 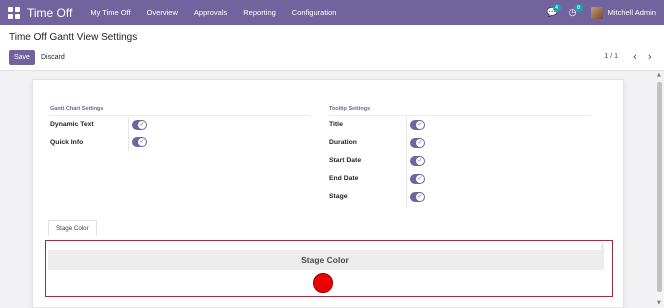 I want to click on save-button: Save, so click(x=22, y=57).